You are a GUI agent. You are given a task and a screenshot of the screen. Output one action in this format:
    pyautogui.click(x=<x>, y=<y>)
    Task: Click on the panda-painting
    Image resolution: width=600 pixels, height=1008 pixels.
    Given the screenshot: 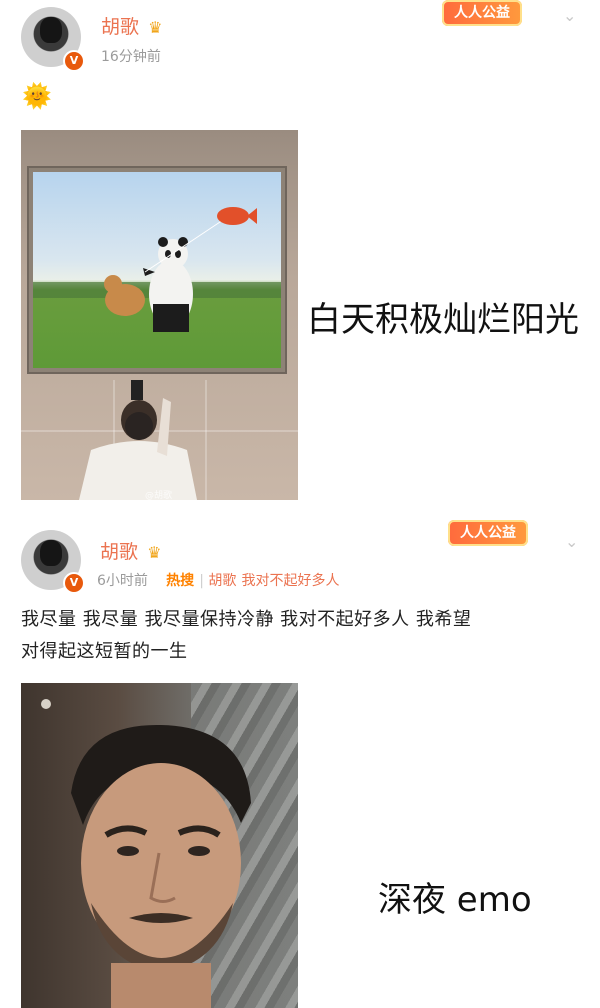 What is the action you would take?
    pyautogui.click(x=157, y=270)
    